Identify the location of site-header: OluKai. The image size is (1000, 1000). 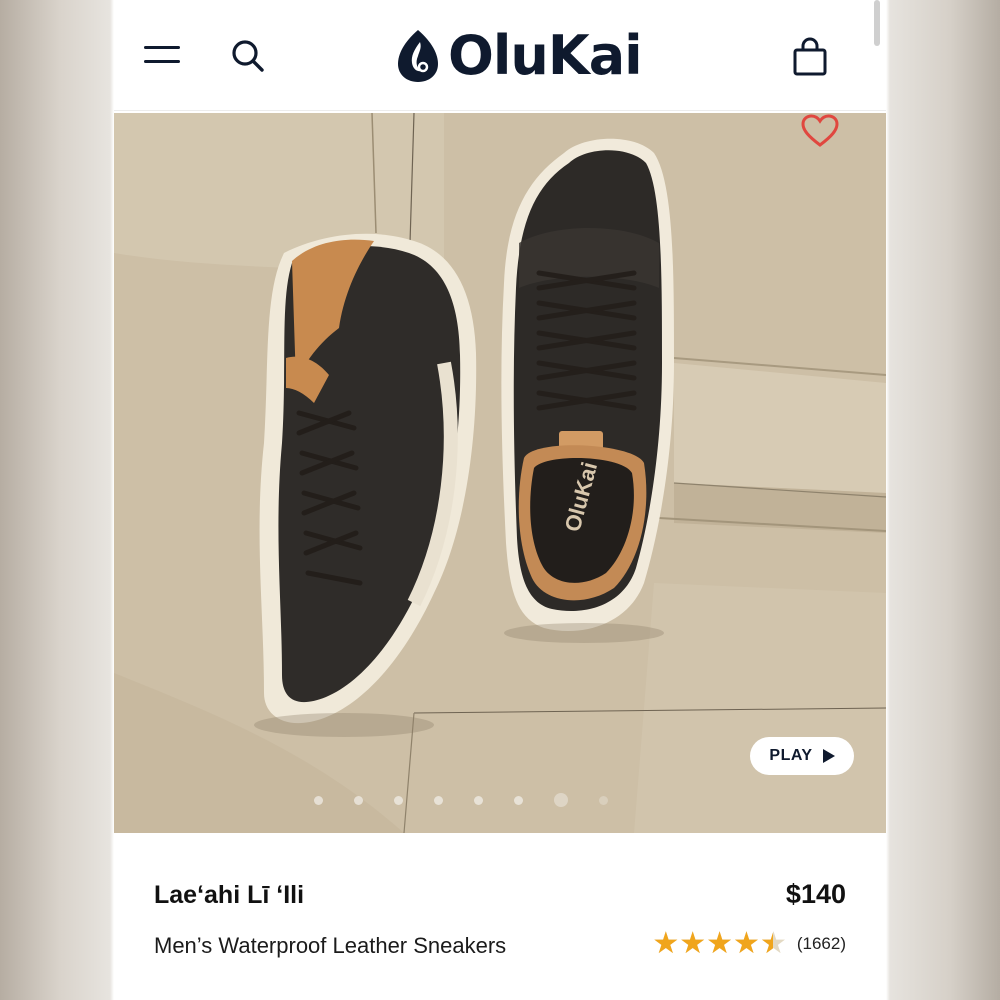
(500, 55).